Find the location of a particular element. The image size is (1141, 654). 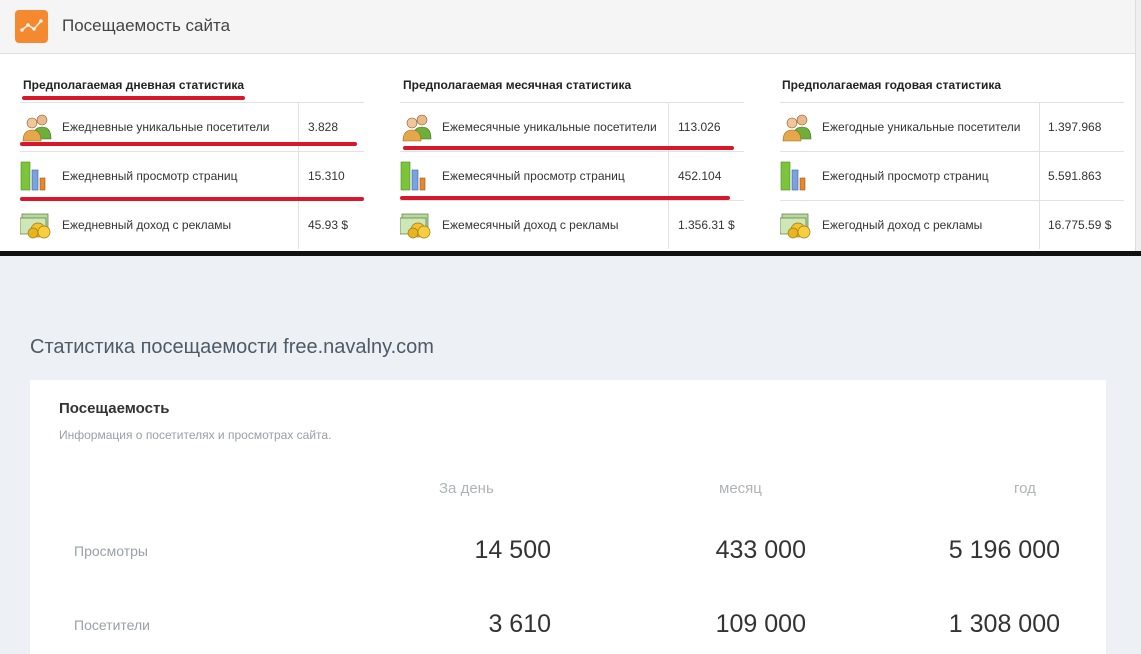

stat-row-revenue: Ежемесячный доход с рекламы 1.356.31 $ is located at coordinates (571, 224).